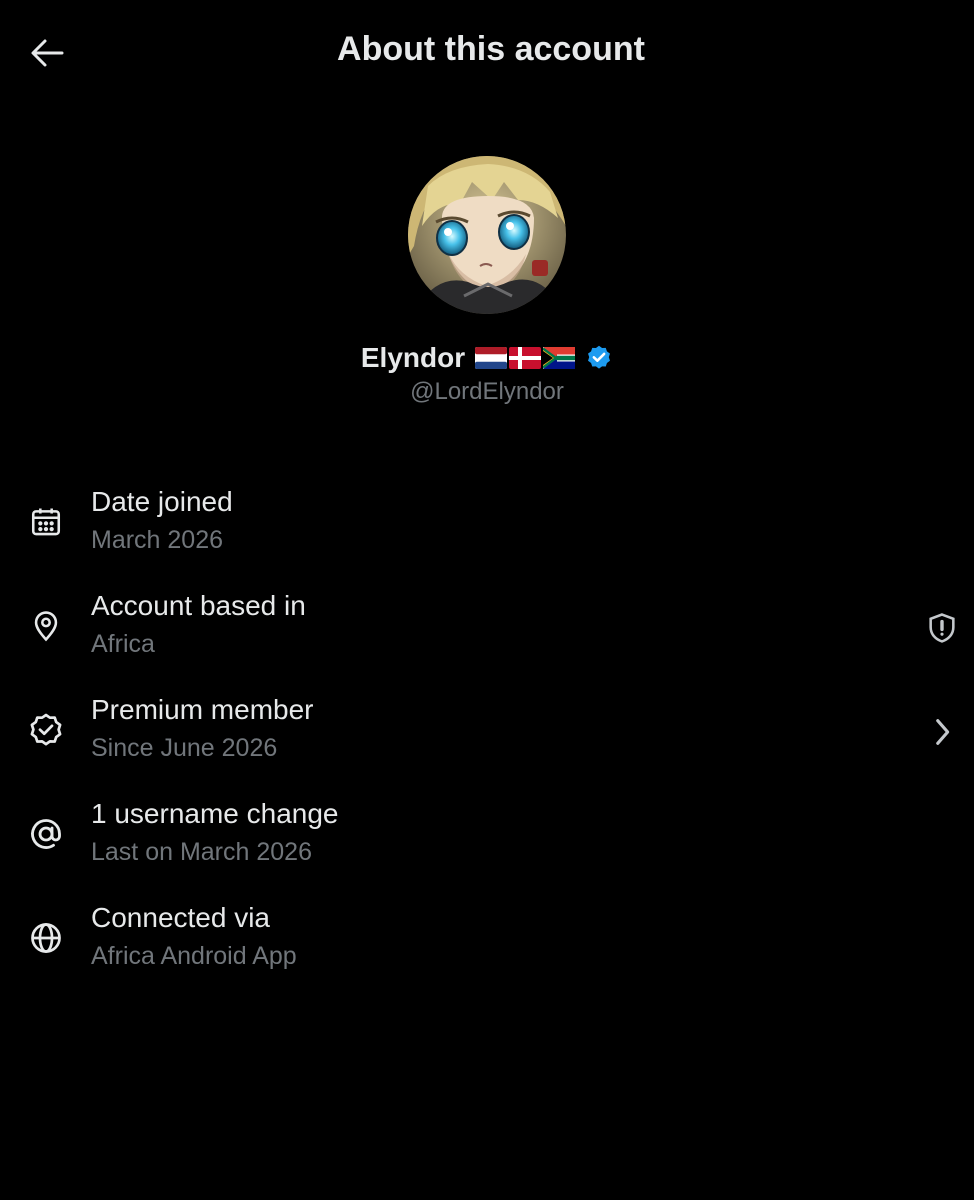 This screenshot has height=1200, width=974. What do you see at coordinates (202, 709) in the screenshot?
I see `info-title: Premium member` at bounding box center [202, 709].